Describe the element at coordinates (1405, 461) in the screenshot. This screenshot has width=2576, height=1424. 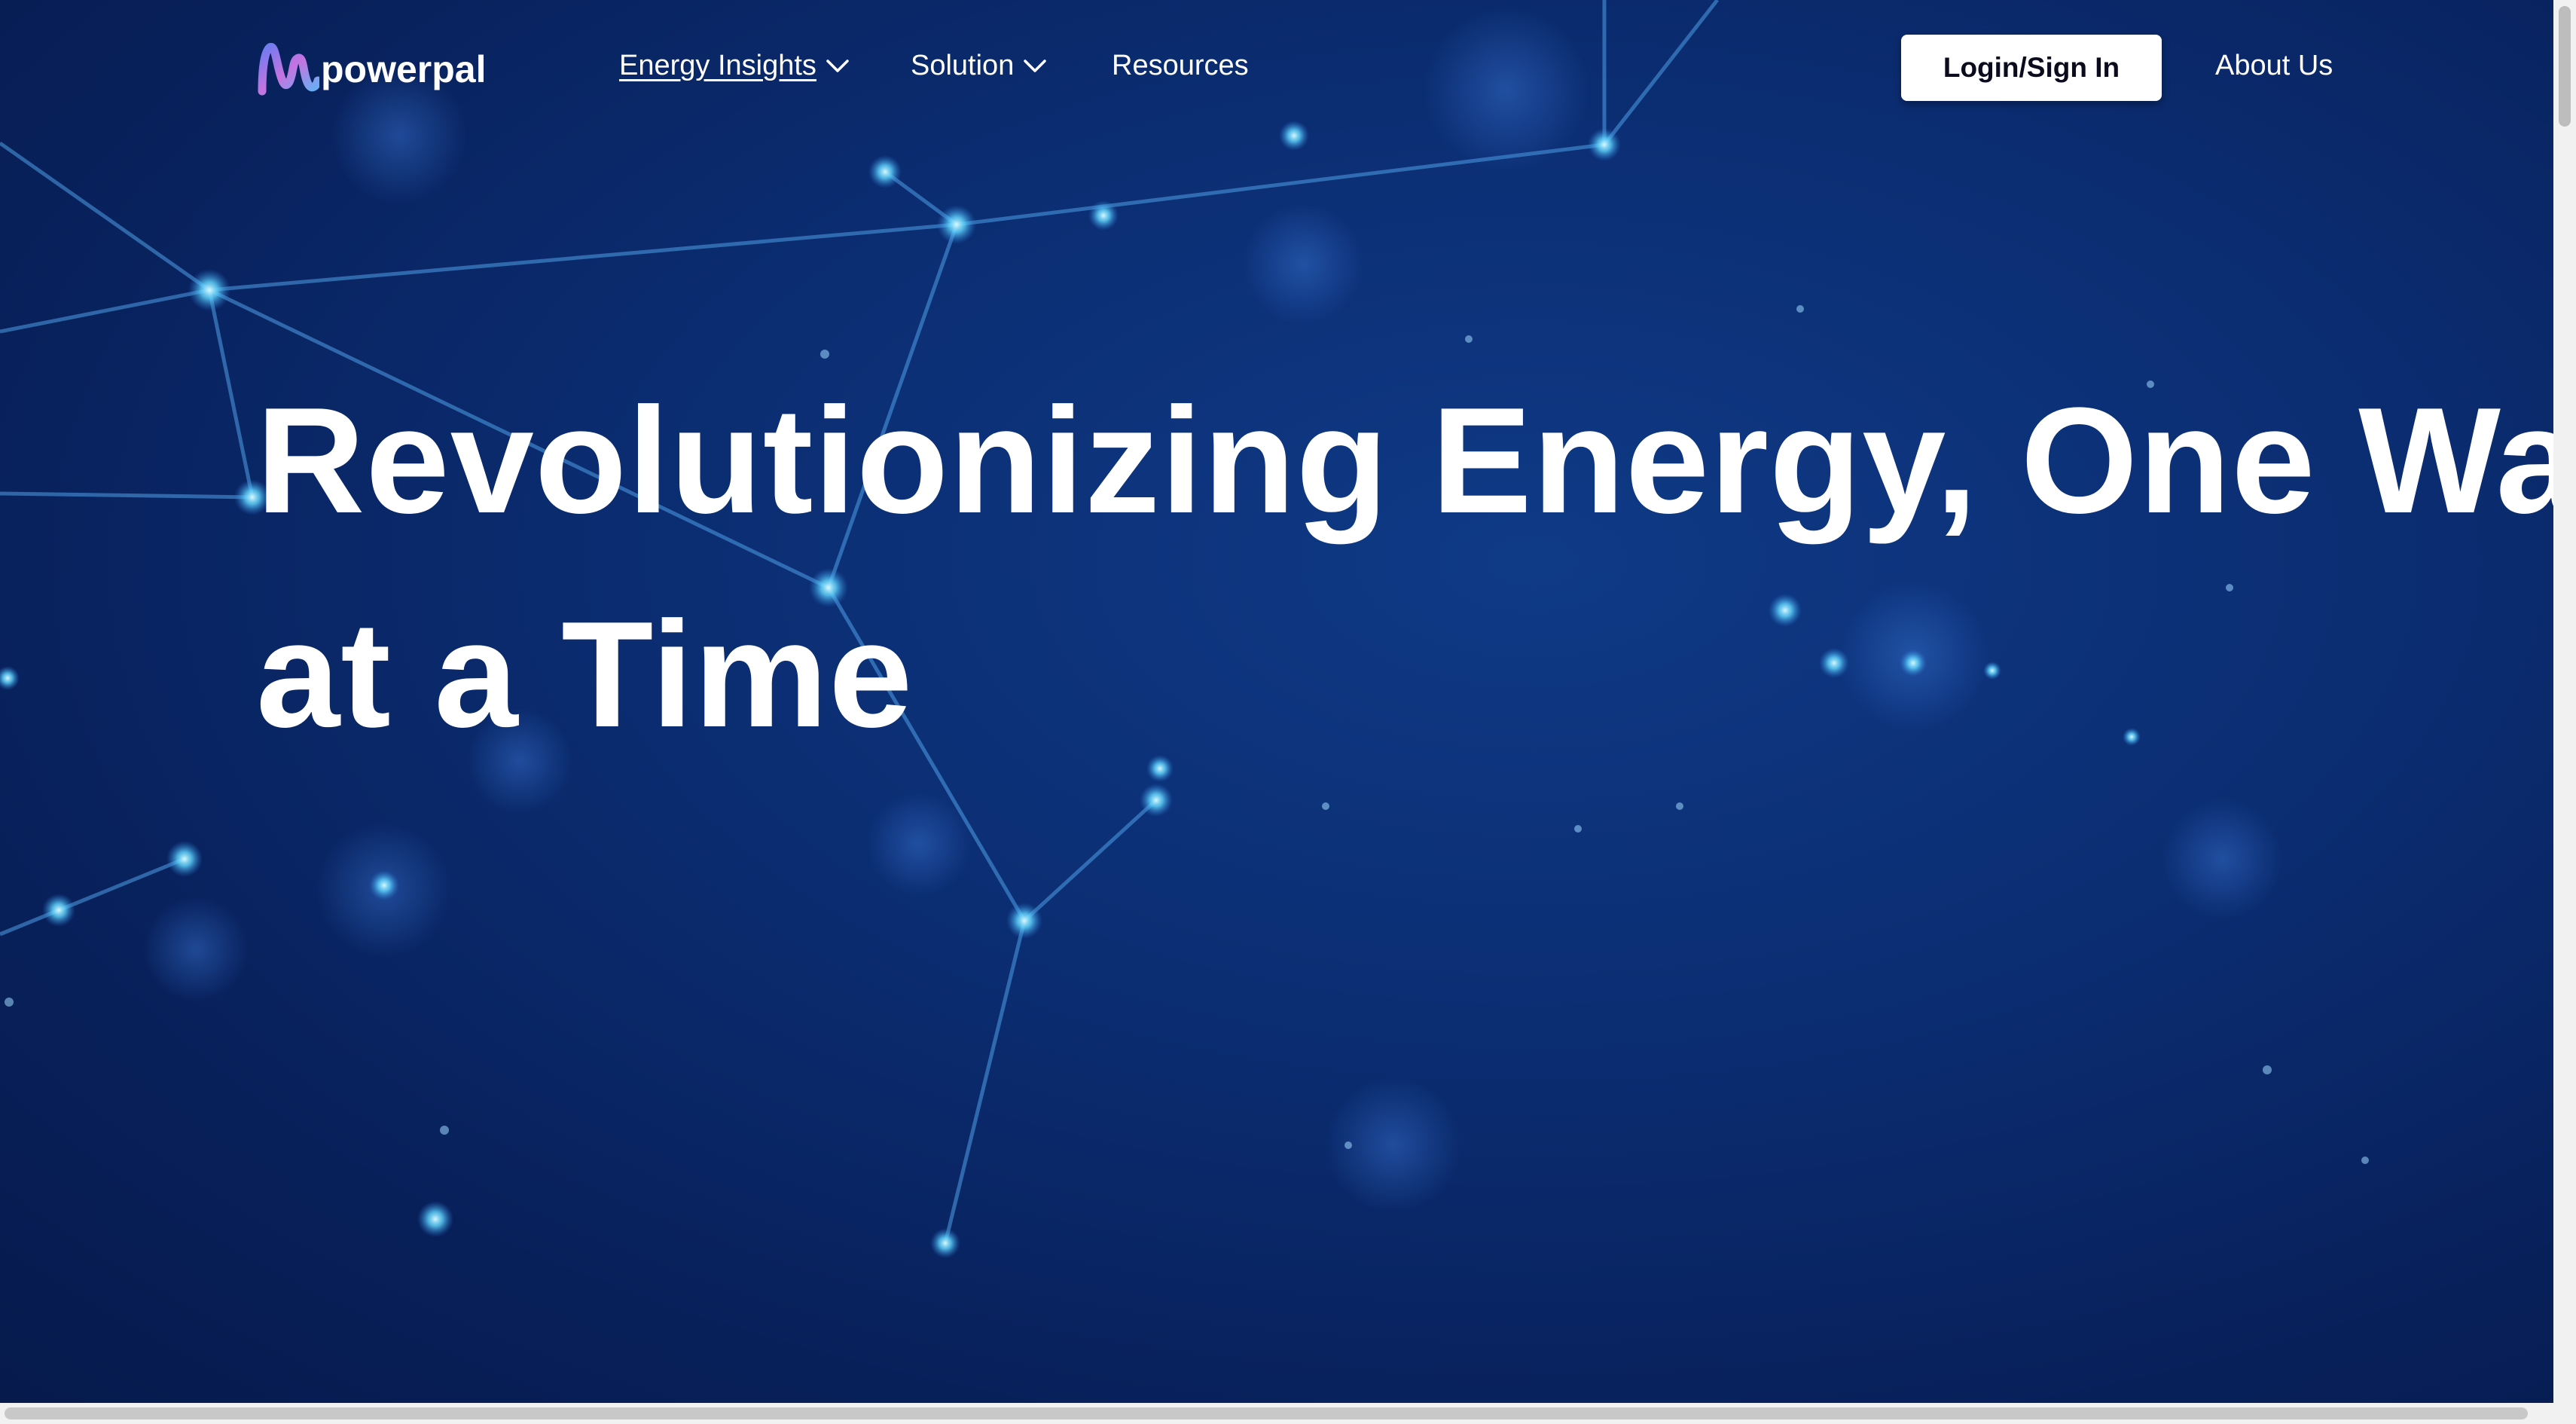
I see `hero-headline-line1: Revolutionizing Energy, One Watt` at that location.